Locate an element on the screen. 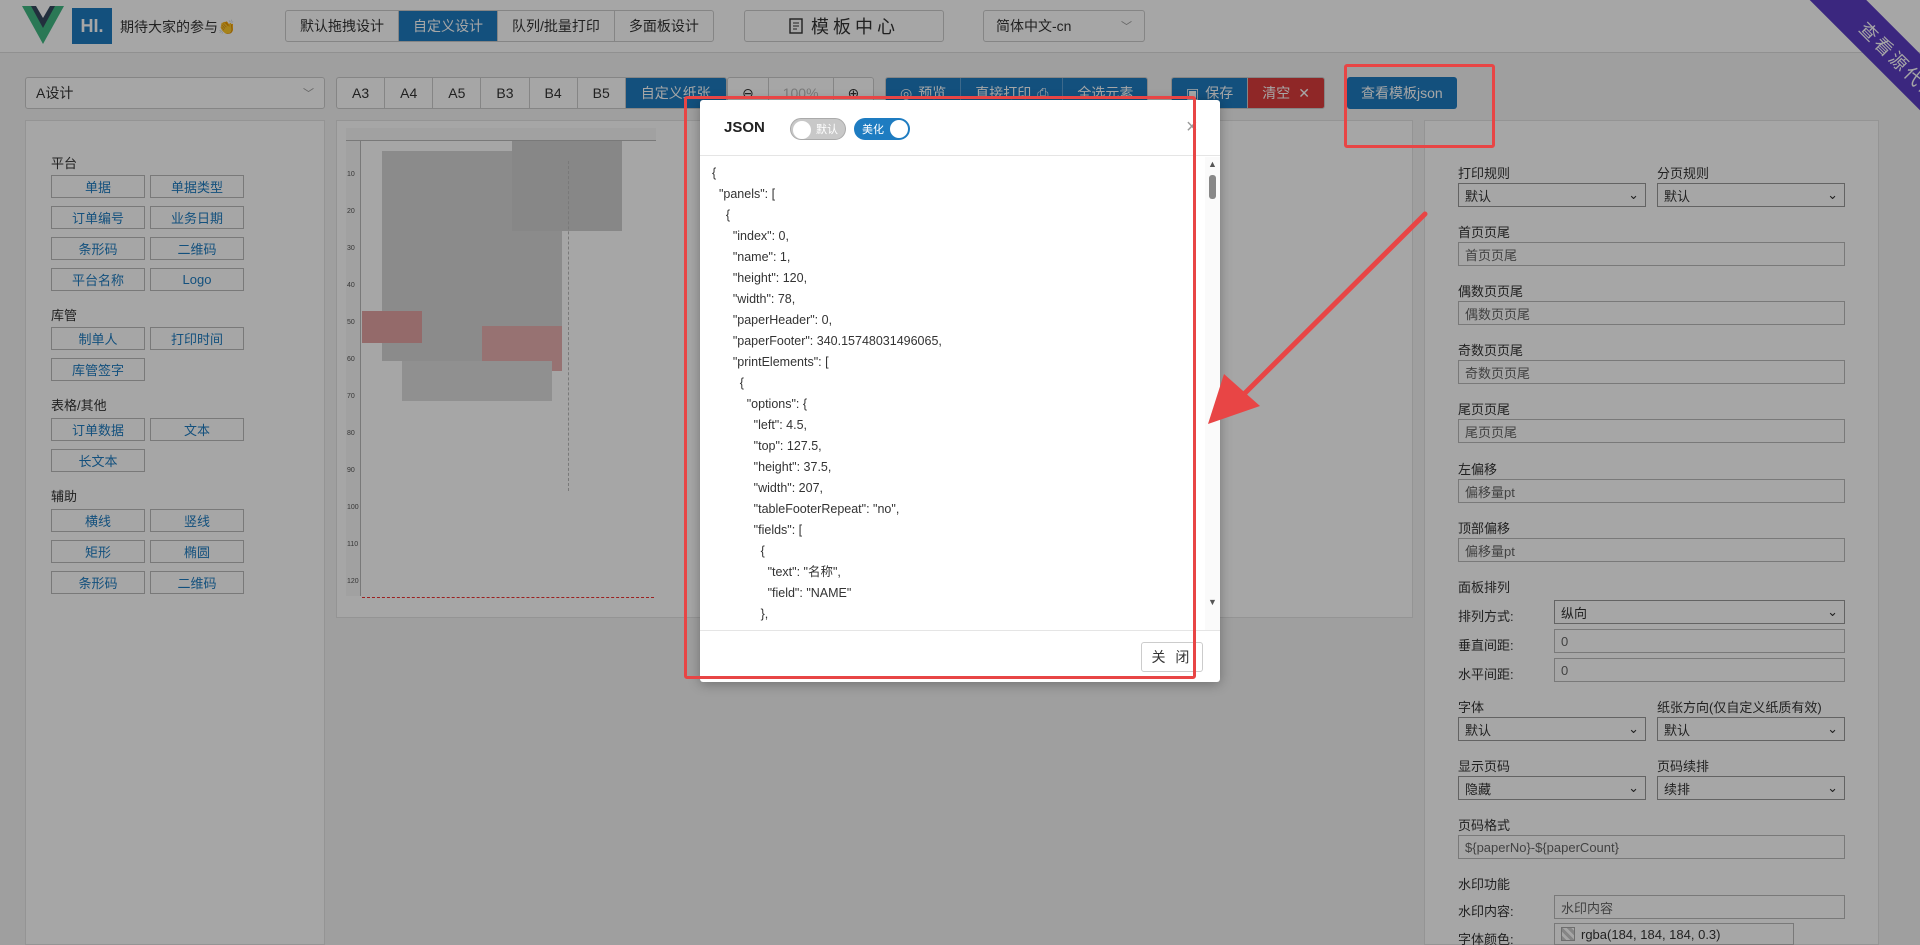  scroll-down-icon: ▼ is located at coordinates (1212, 602).